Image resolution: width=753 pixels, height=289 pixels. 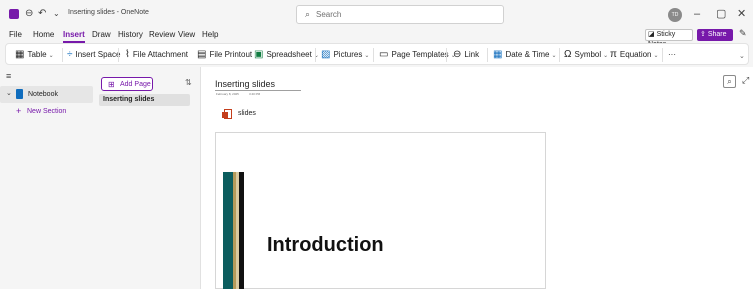 What do you see at coordinates (672, 55) in the screenshot?
I see `more-options-button: ···` at bounding box center [672, 55].